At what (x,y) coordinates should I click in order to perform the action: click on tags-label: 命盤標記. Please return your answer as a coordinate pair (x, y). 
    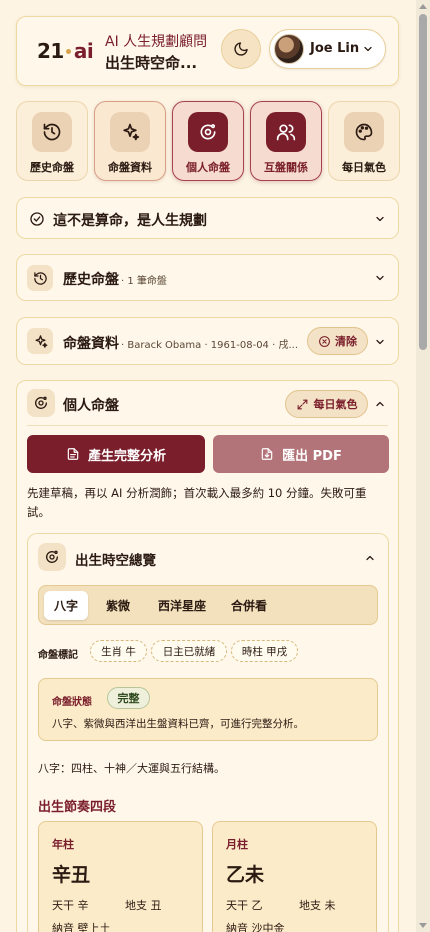
    Looking at the image, I should click on (58, 655).